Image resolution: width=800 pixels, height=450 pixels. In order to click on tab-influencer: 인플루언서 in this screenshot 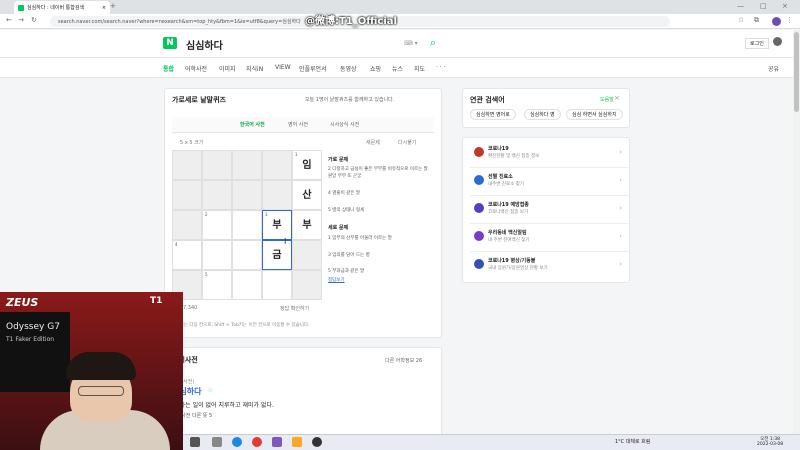, I will do `click(313, 68)`.